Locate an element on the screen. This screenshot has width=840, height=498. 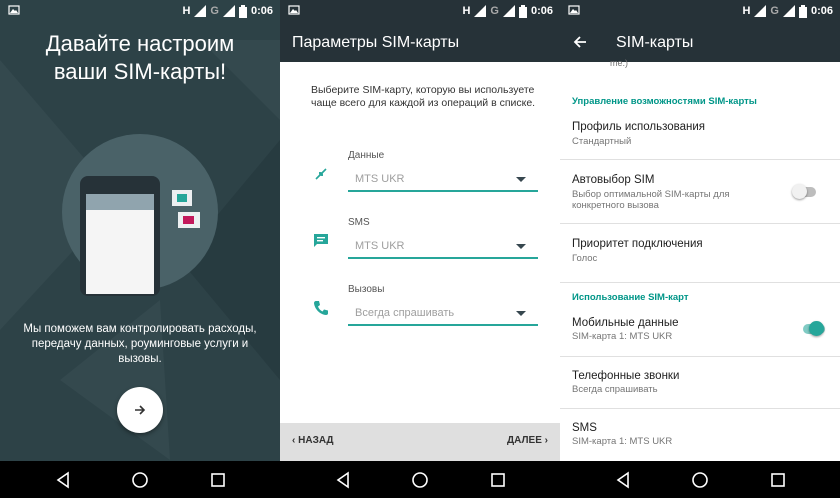
sms-sim-select: MTS UKR is located at coordinates (443, 248).